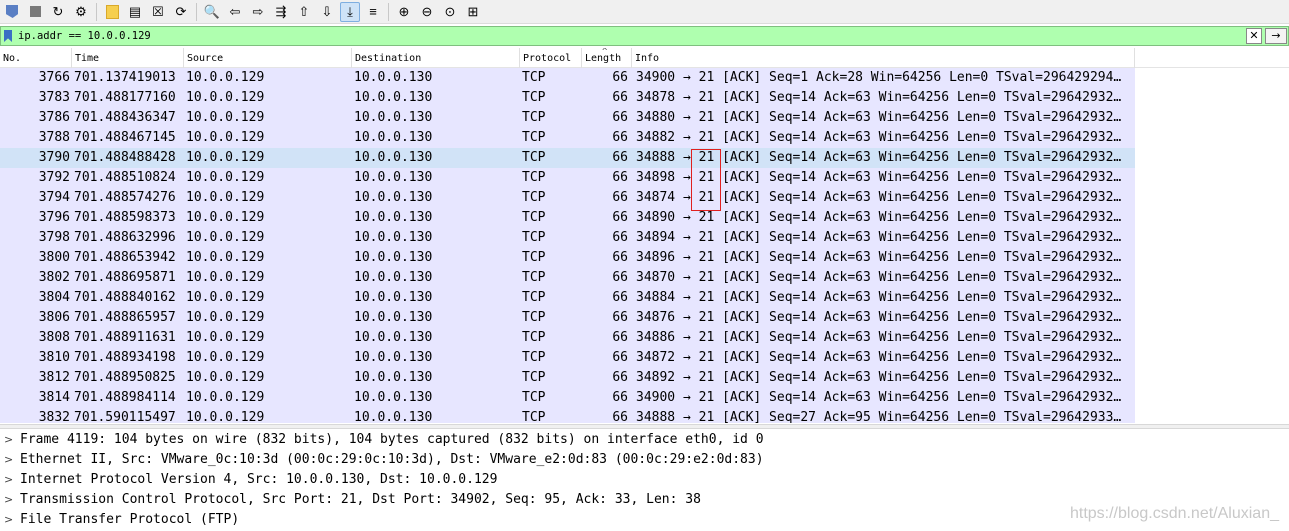 The image size is (1289, 531). What do you see at coordinates (81, 12) in the screenshot?
I see `capture-options-icon: ⚙` at bounding box center [81, 12].